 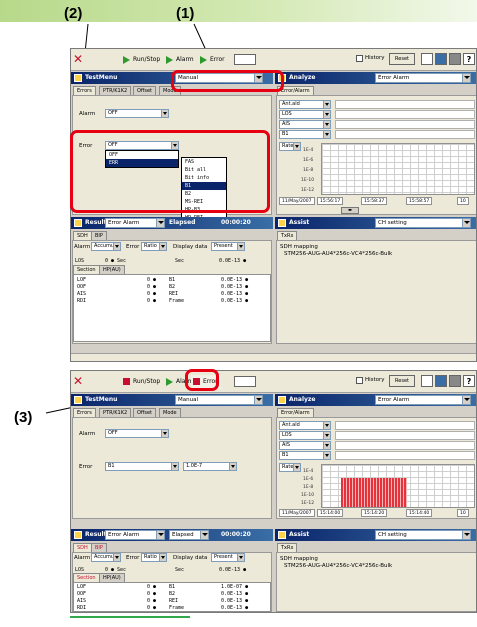 What do you see at coordinates (219, 400) in the screenshot?
I see `mode-select: Manual` at bounding box center [219, 400].